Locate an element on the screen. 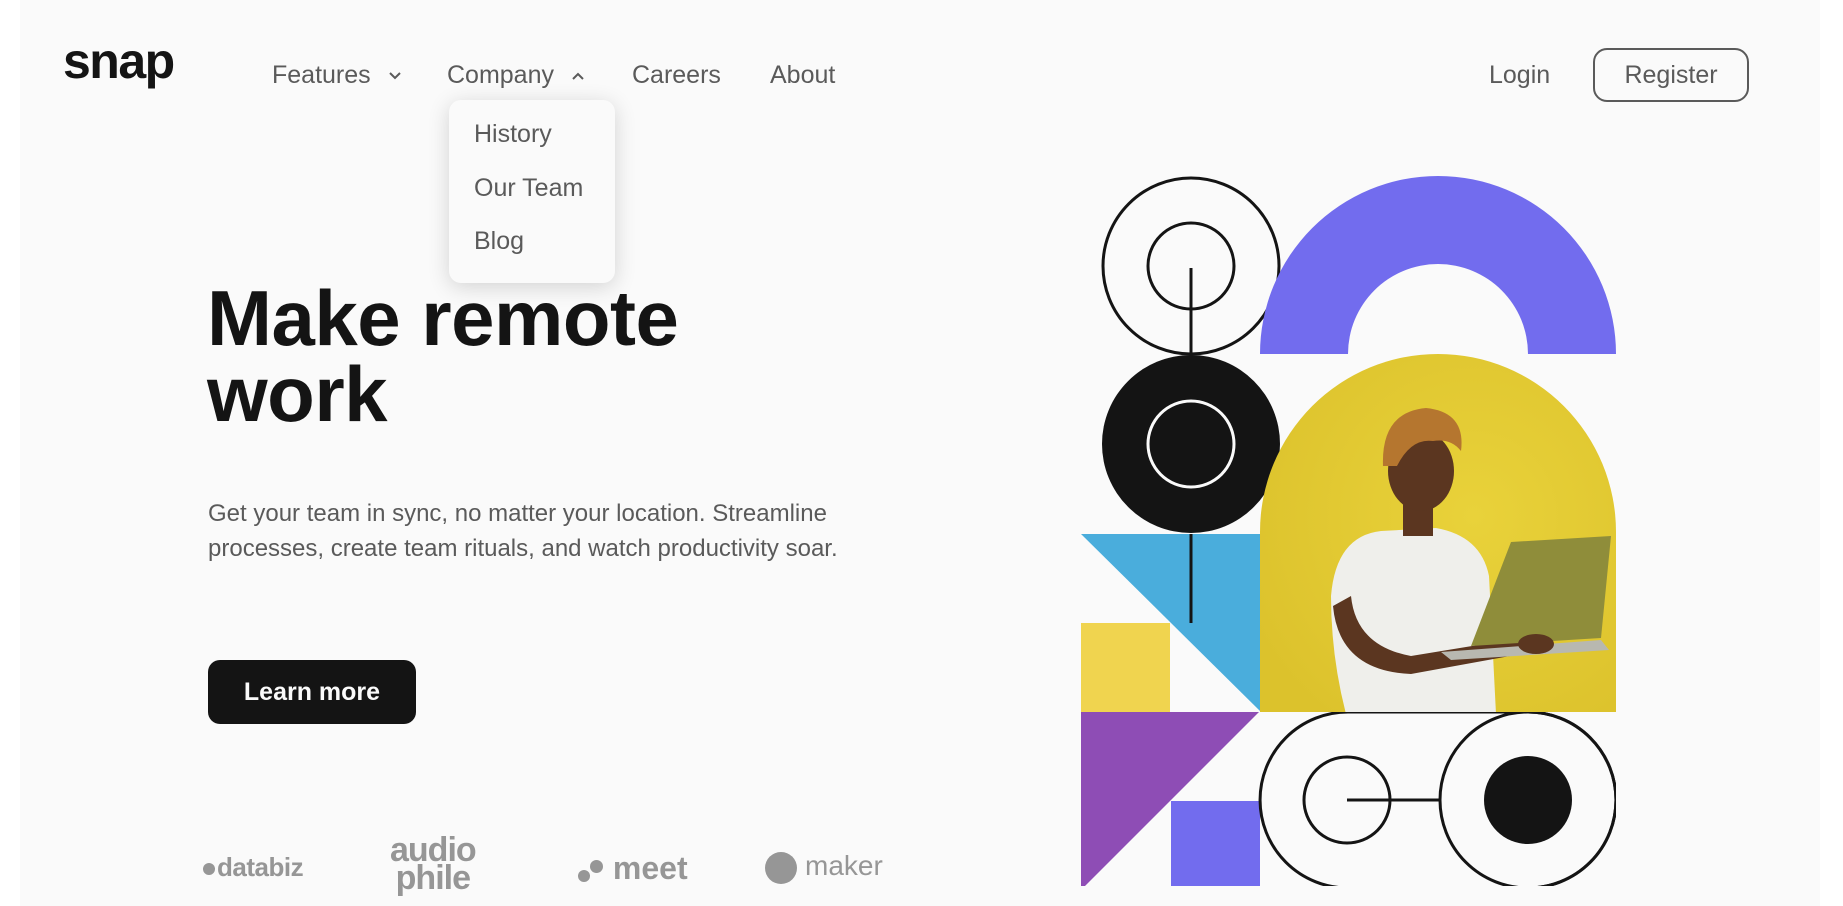  nav-features: Features is located at coordinates (337, 75).